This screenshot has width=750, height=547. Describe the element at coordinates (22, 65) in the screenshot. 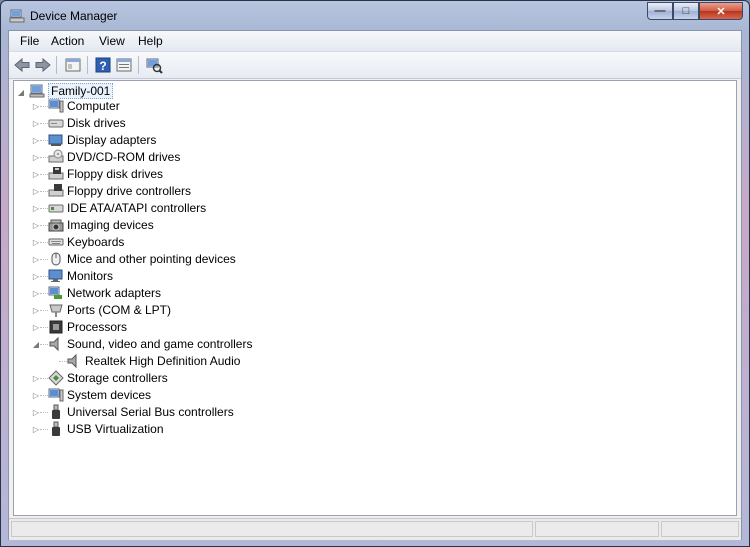

I see `back-icon` at that location.